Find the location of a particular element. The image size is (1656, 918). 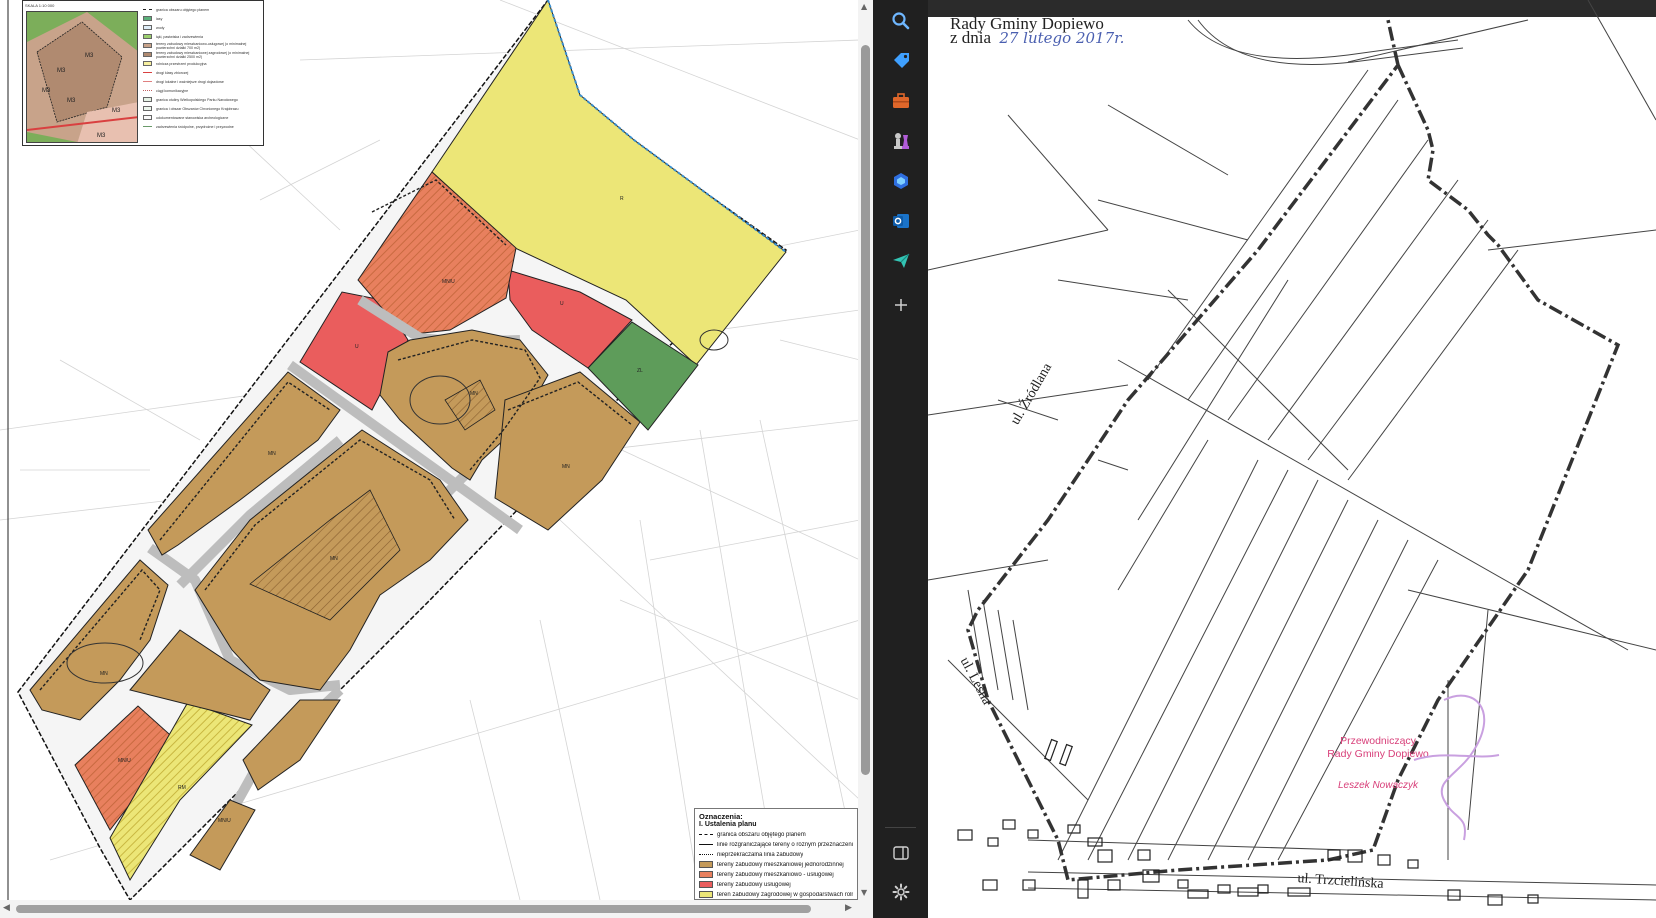

vertical-scroll-thumb is located at coordinates (865, 410).